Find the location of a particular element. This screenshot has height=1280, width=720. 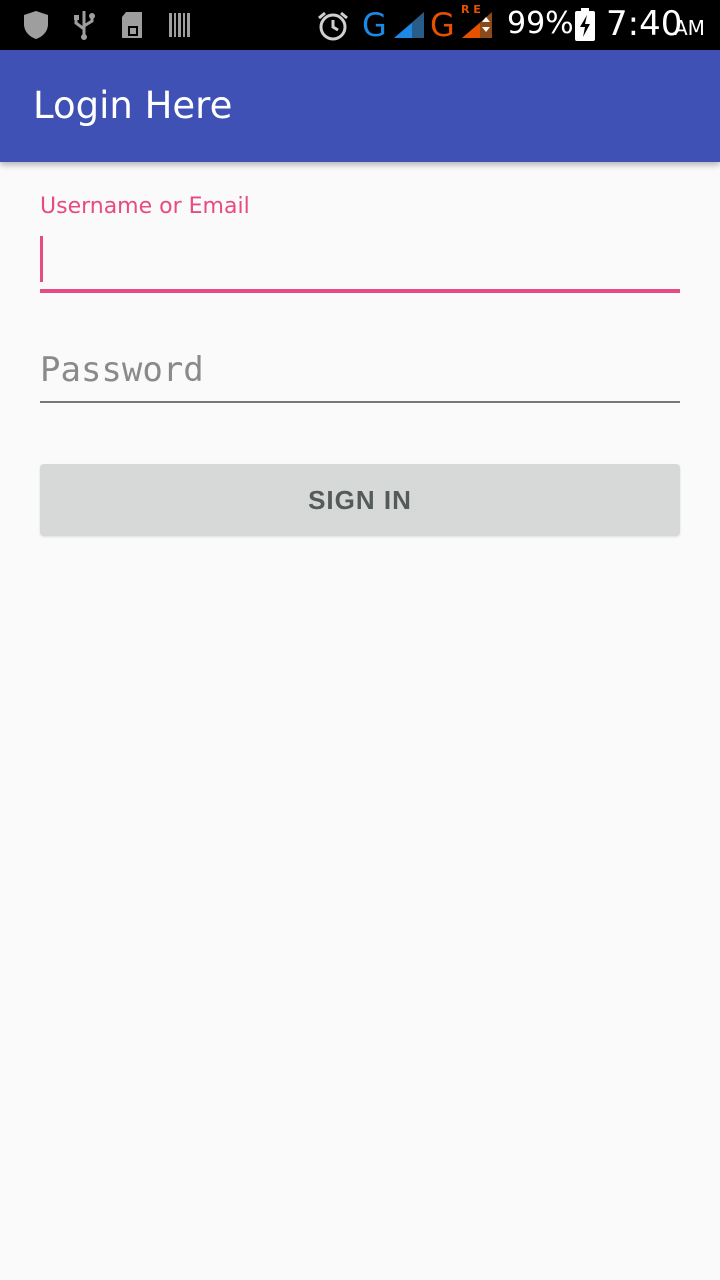

password-placeholder: Password is located at coordinates (122, 370).